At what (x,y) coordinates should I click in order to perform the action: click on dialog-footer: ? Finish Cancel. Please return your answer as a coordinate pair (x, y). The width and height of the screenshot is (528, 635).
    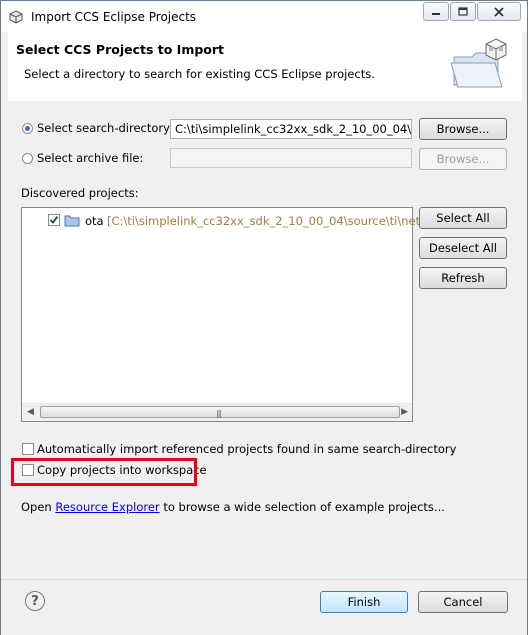
    Looking at the image, I should click on (264, 607).